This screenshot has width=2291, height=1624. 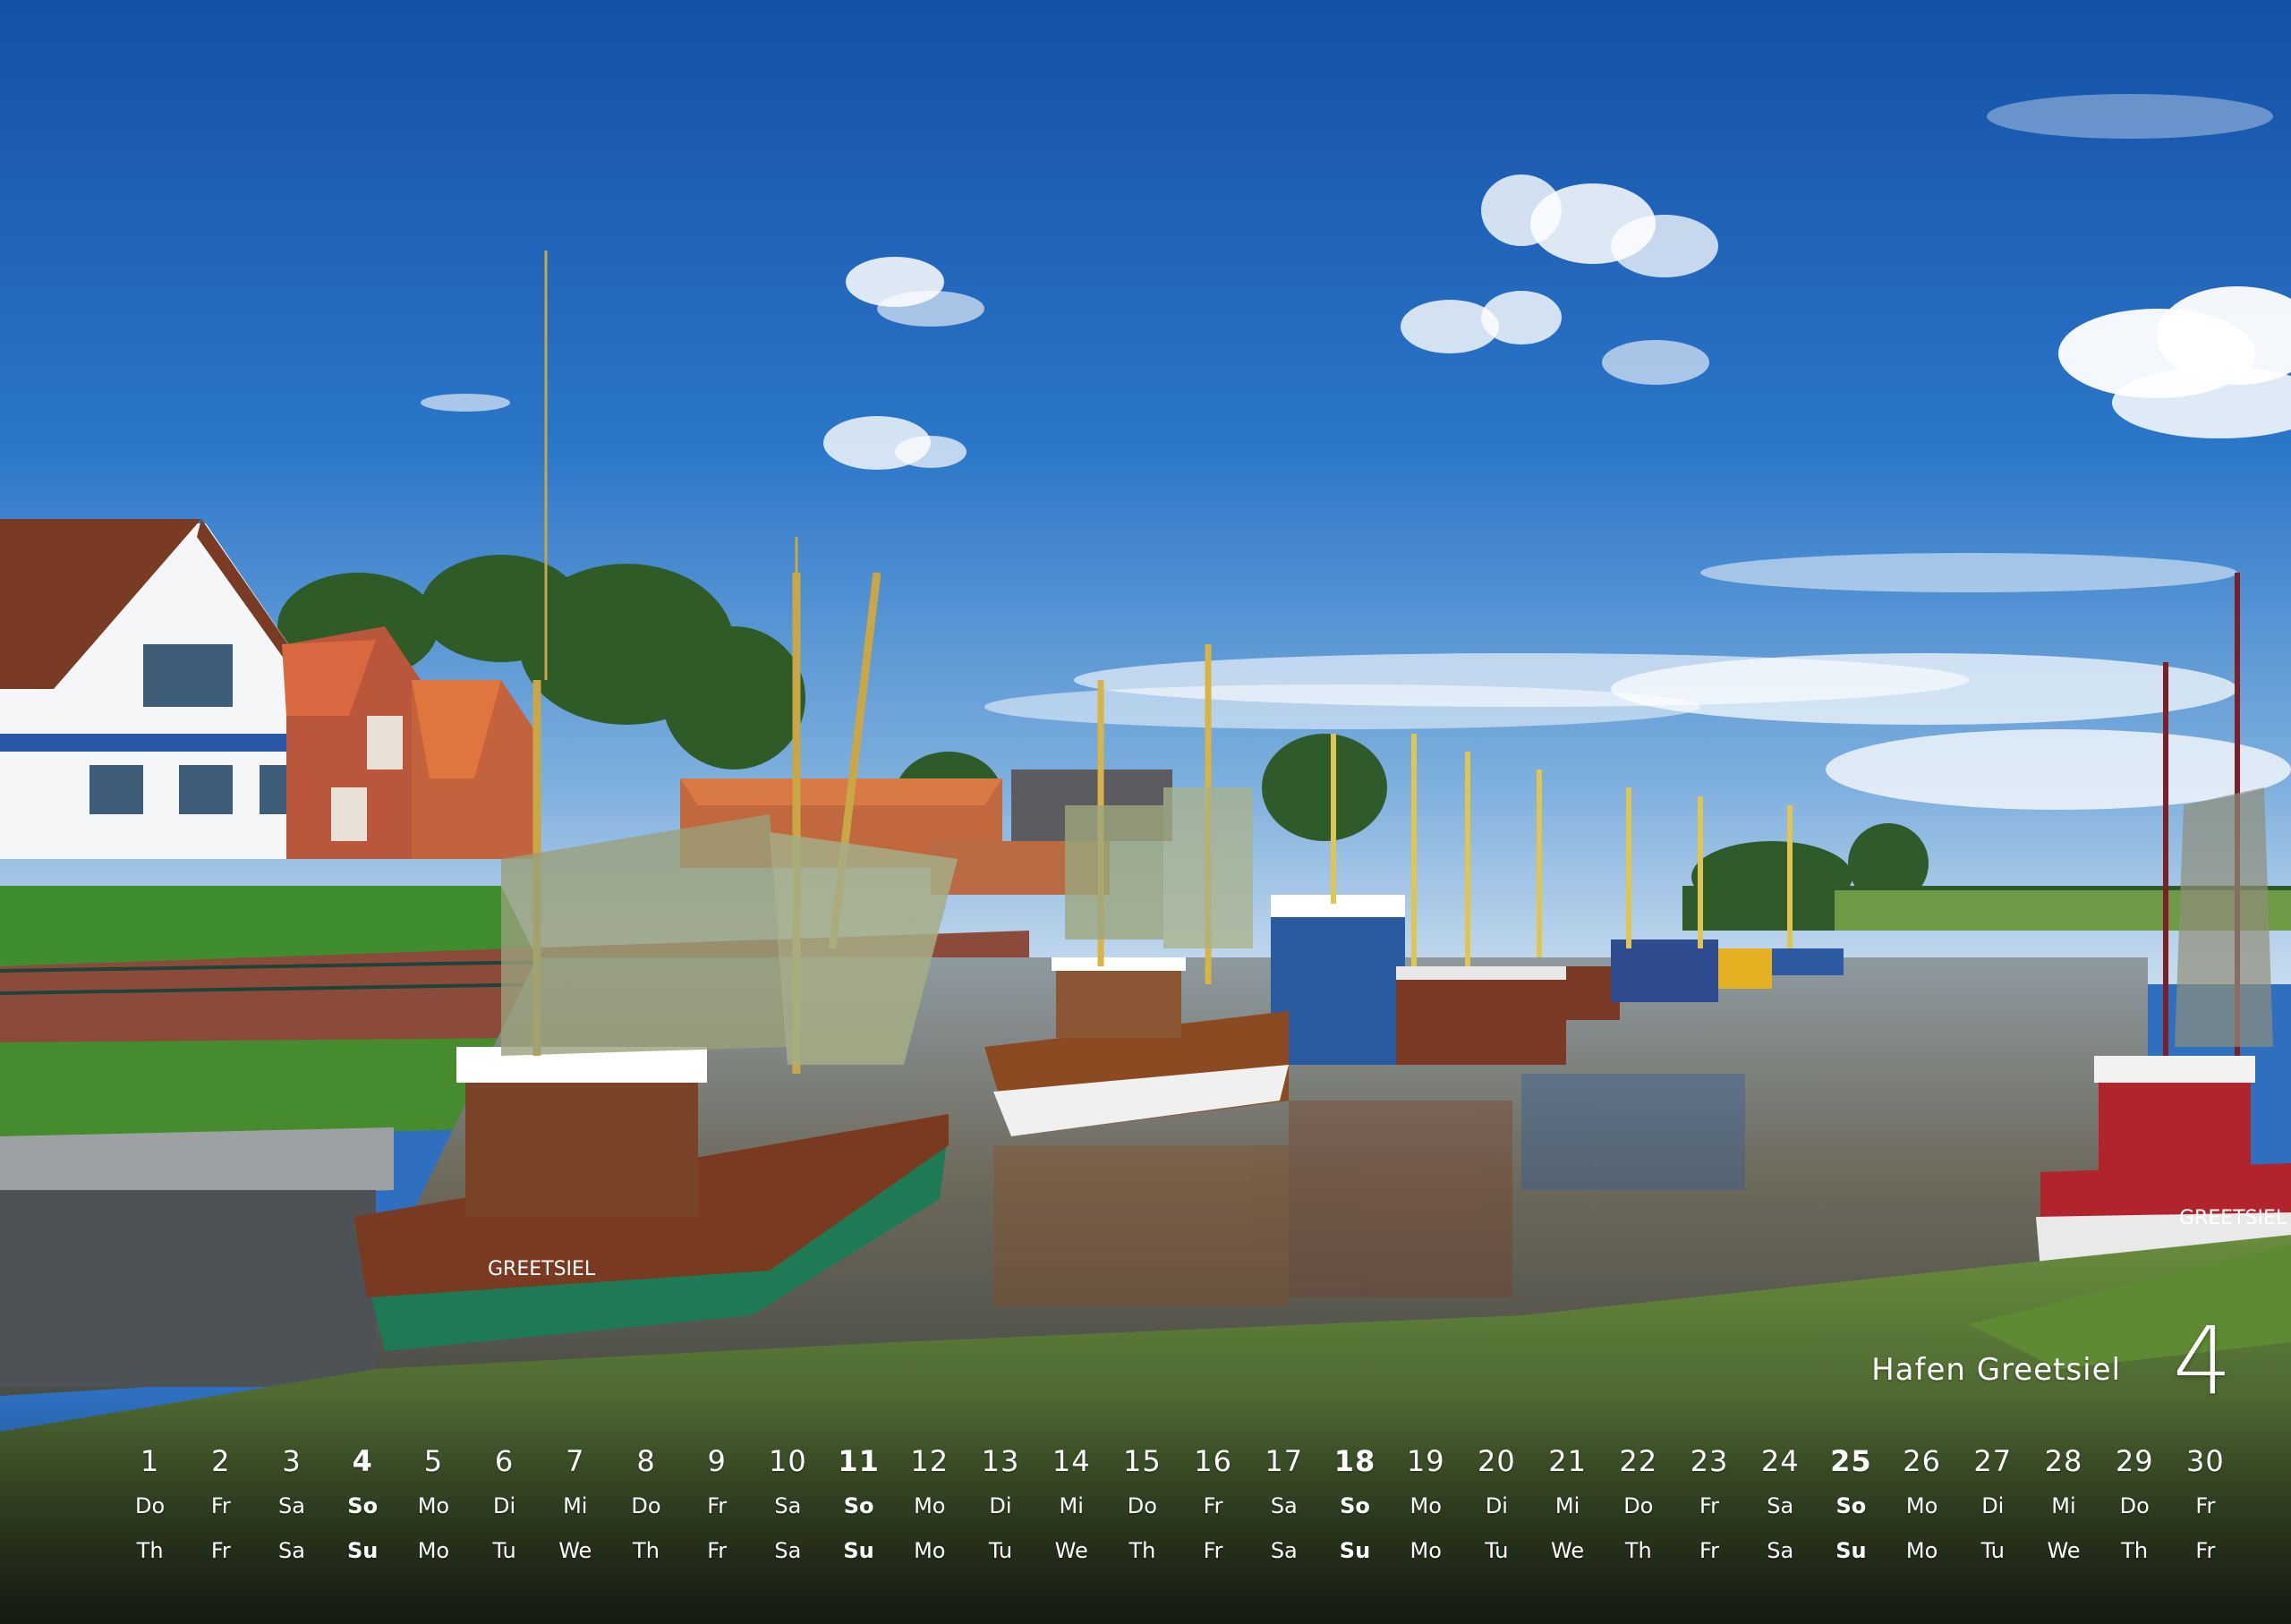 What do you see at coordinates (504, 1461) in the screenshot?
I see `day-number: 6` at bounding box center [504, 1461].